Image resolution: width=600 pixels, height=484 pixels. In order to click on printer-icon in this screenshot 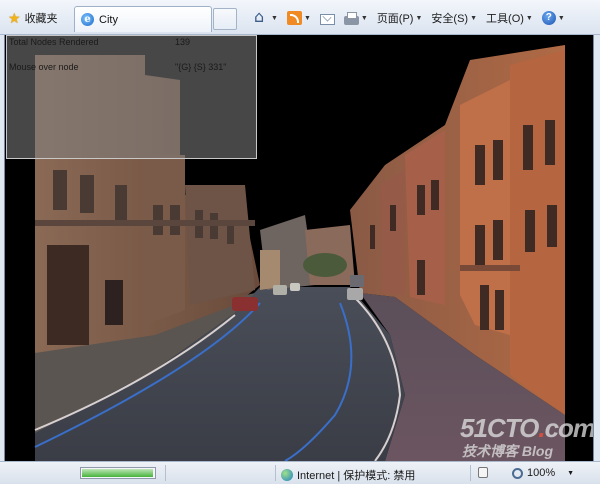, I will do `click(351, 18)`.